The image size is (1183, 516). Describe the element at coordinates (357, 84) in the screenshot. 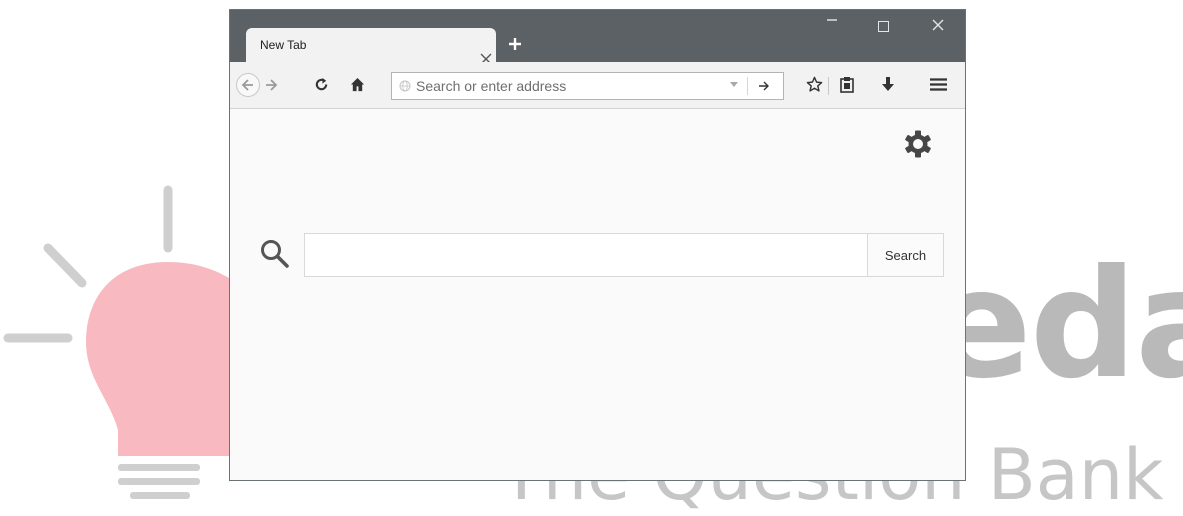

I see `home-icon` at that location.